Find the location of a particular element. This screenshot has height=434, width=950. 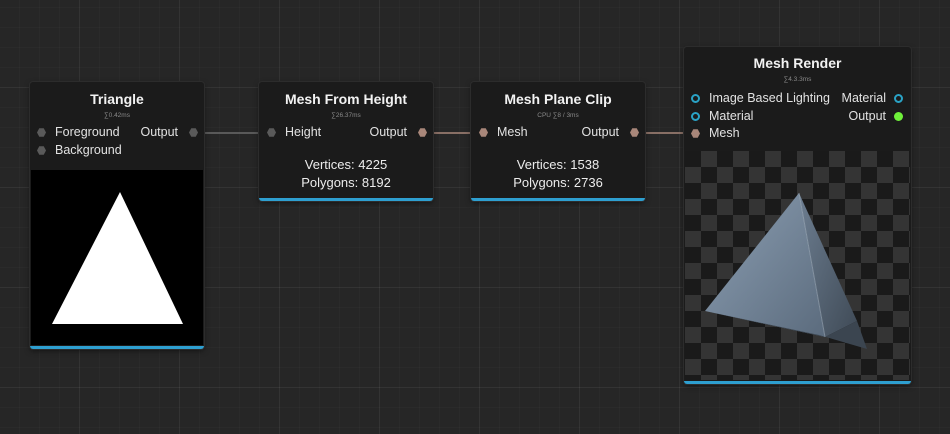

vertices-count: Vertices: 4225 is located at coordinates (346, 164).